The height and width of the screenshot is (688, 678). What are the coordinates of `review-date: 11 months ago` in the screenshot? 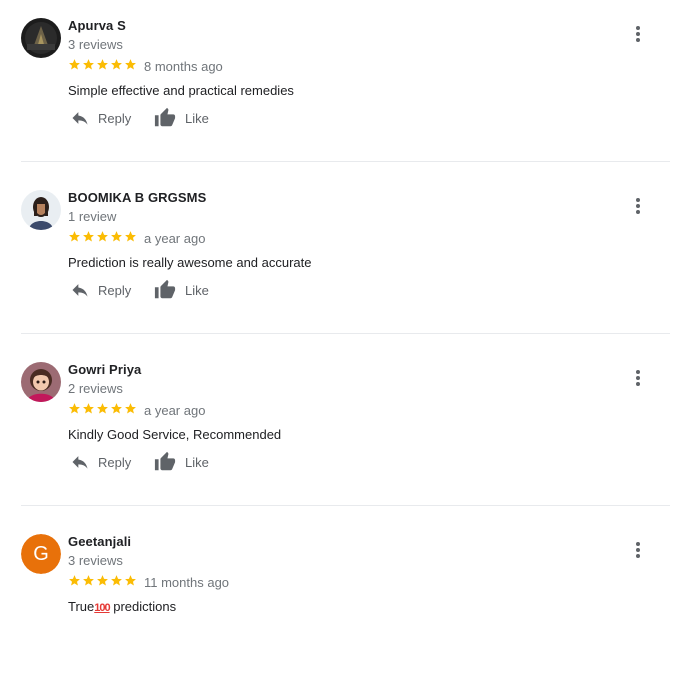 It's located at (187, 582).